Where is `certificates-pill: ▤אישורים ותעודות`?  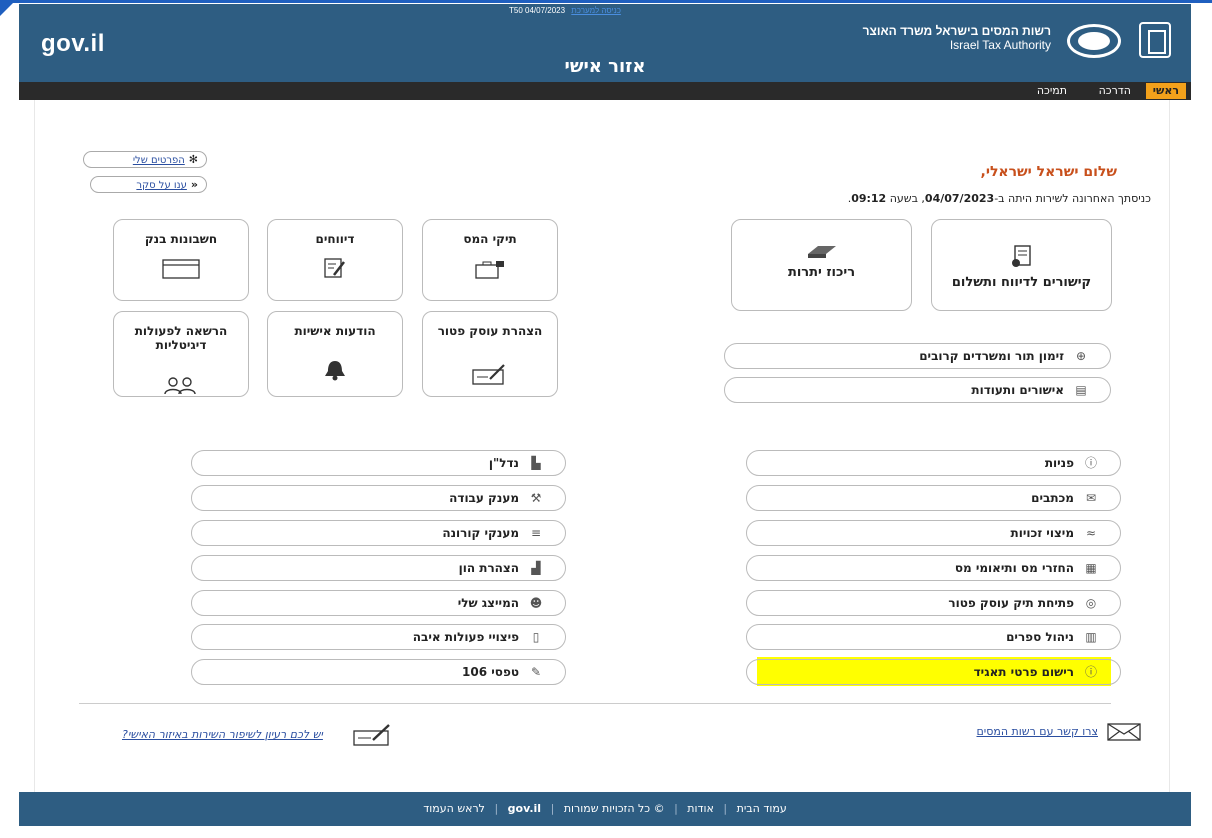
certificates-pill: ▤אישורים ותעודות is located at coordinates (917, 390).